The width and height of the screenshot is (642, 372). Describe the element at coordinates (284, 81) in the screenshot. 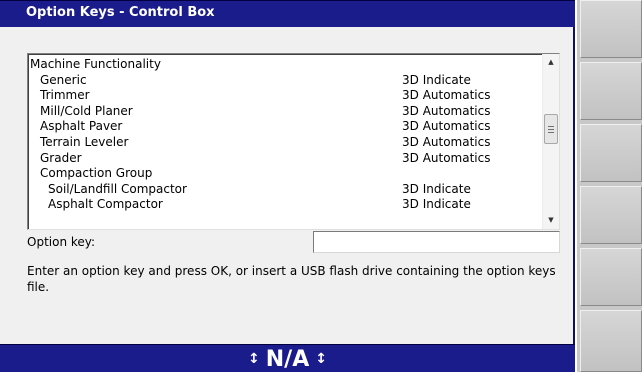

I see `list-item: Generic 3D Indicate` at that location.